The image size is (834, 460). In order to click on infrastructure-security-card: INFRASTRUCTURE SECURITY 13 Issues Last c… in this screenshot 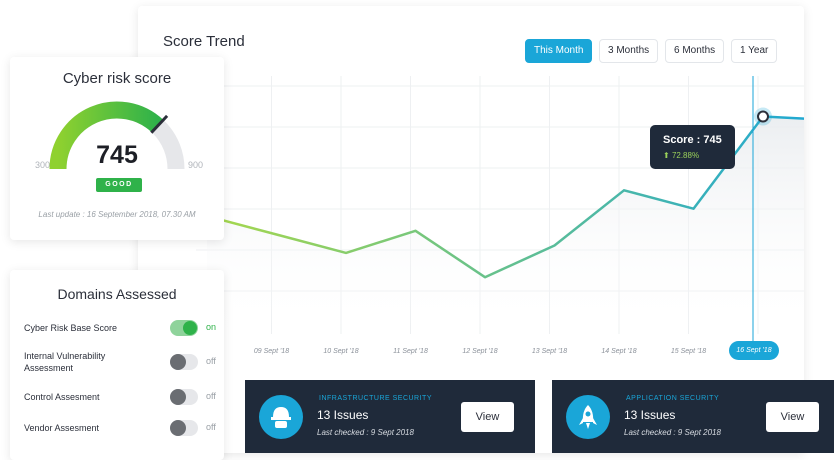, I will do `click(390, 416)`.